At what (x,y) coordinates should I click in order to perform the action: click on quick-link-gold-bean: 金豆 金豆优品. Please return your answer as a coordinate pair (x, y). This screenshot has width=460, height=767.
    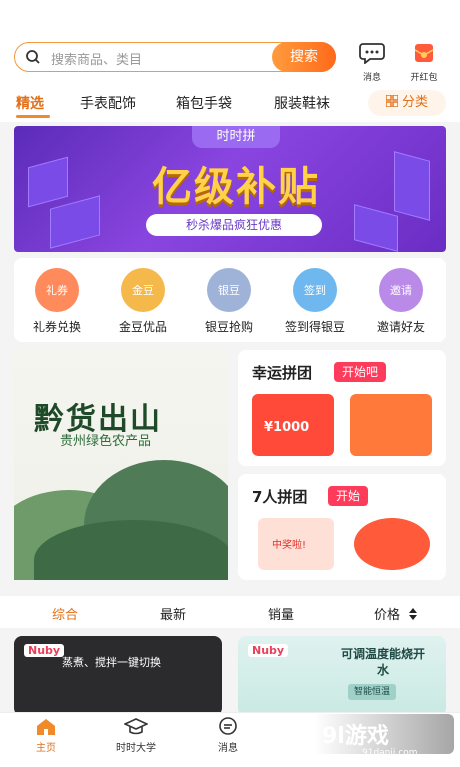
    Looking at the image, I should click on (143, 301).